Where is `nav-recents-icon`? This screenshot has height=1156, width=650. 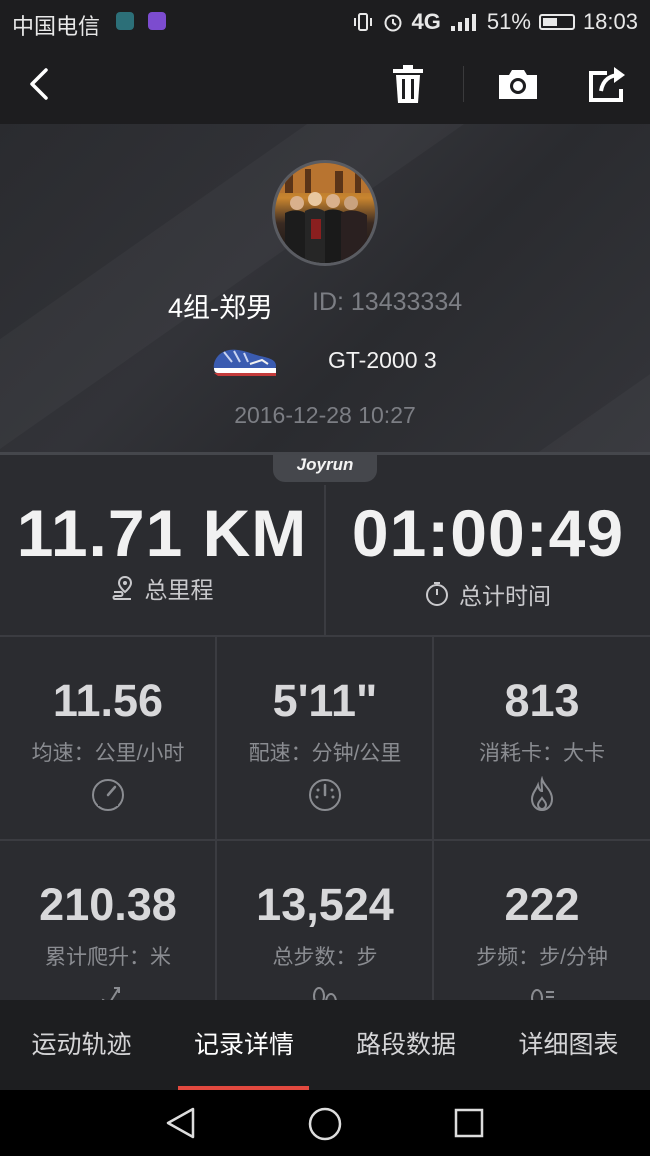
nav-recents-icon is located at coordinates (469, 1123).